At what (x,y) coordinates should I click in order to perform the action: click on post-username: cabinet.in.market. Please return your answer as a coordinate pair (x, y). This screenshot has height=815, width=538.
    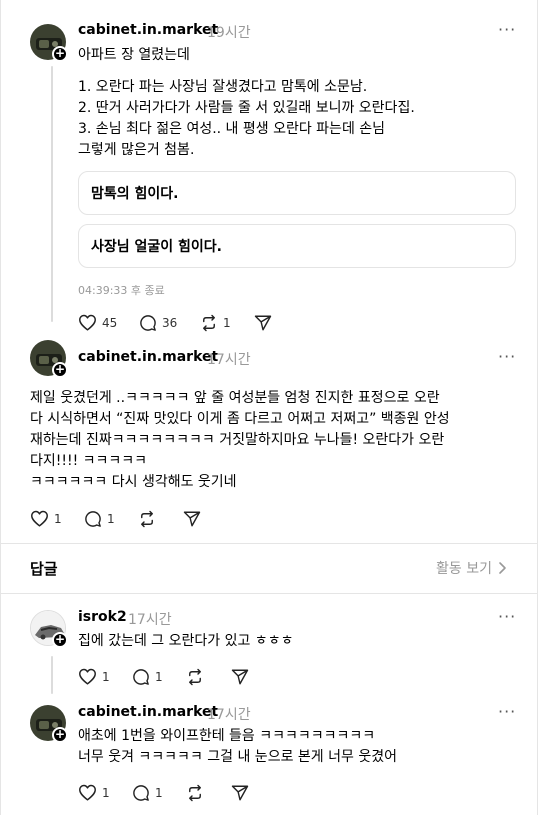
    Looking at the image, I should click on (148, 30).